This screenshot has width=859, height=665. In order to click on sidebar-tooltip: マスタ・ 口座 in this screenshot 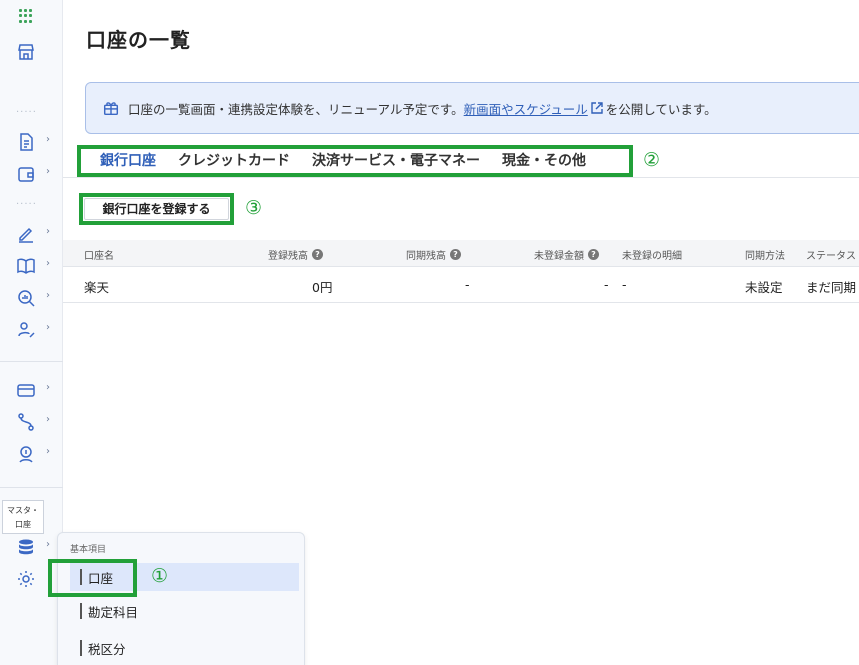, I will do `click(23, 517)`.